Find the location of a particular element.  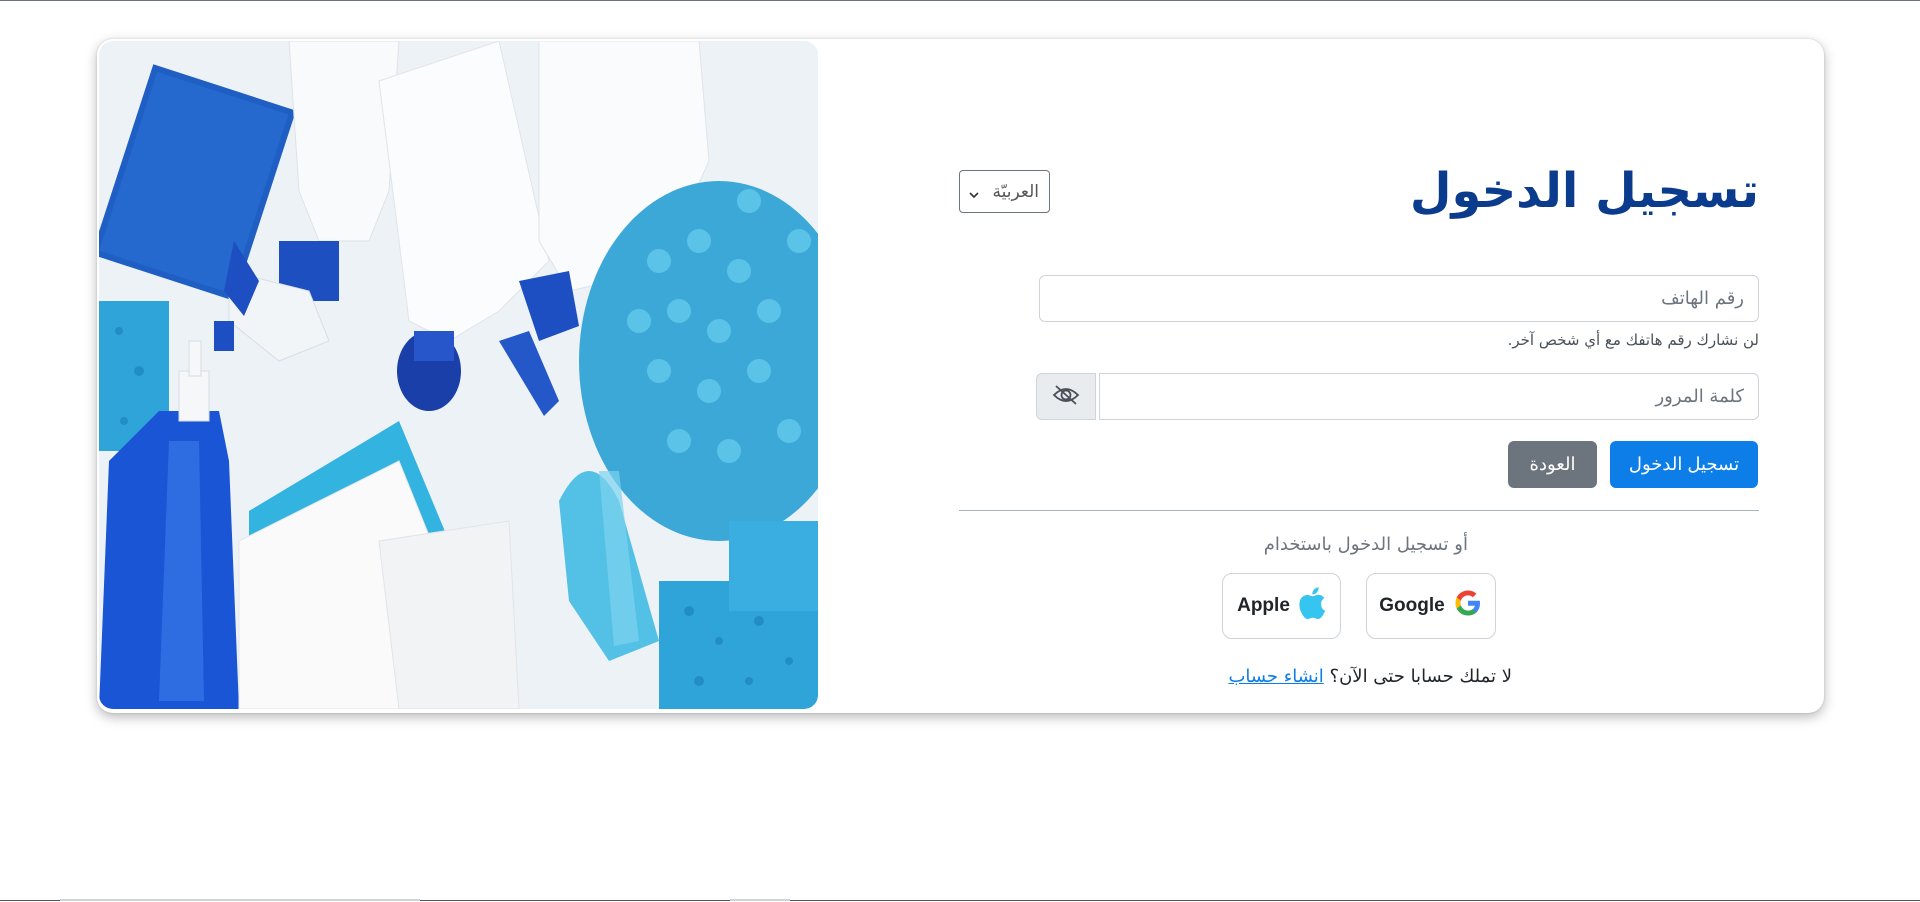

divider is located at coordinates (1359, 510).